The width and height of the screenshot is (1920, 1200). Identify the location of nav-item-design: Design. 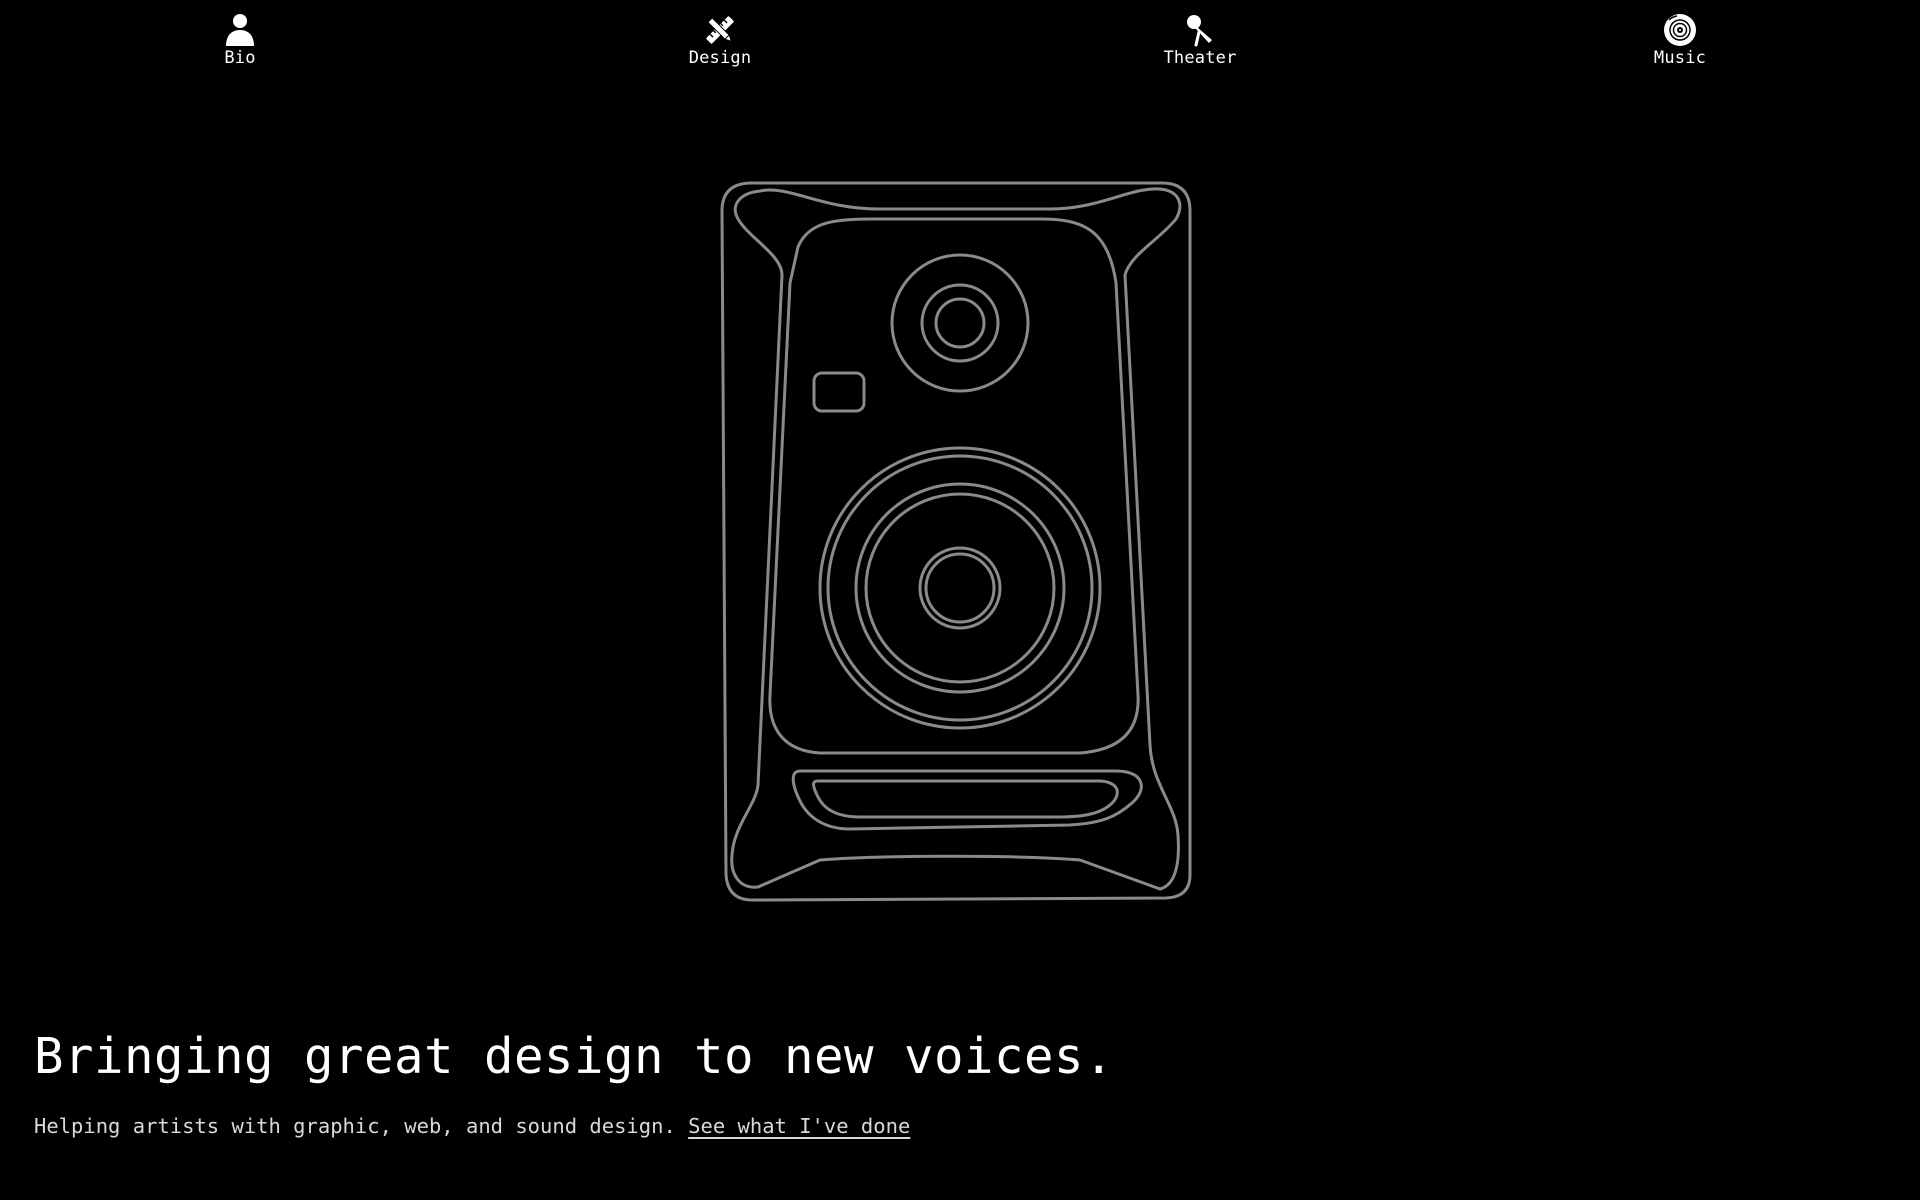
(720, 40).